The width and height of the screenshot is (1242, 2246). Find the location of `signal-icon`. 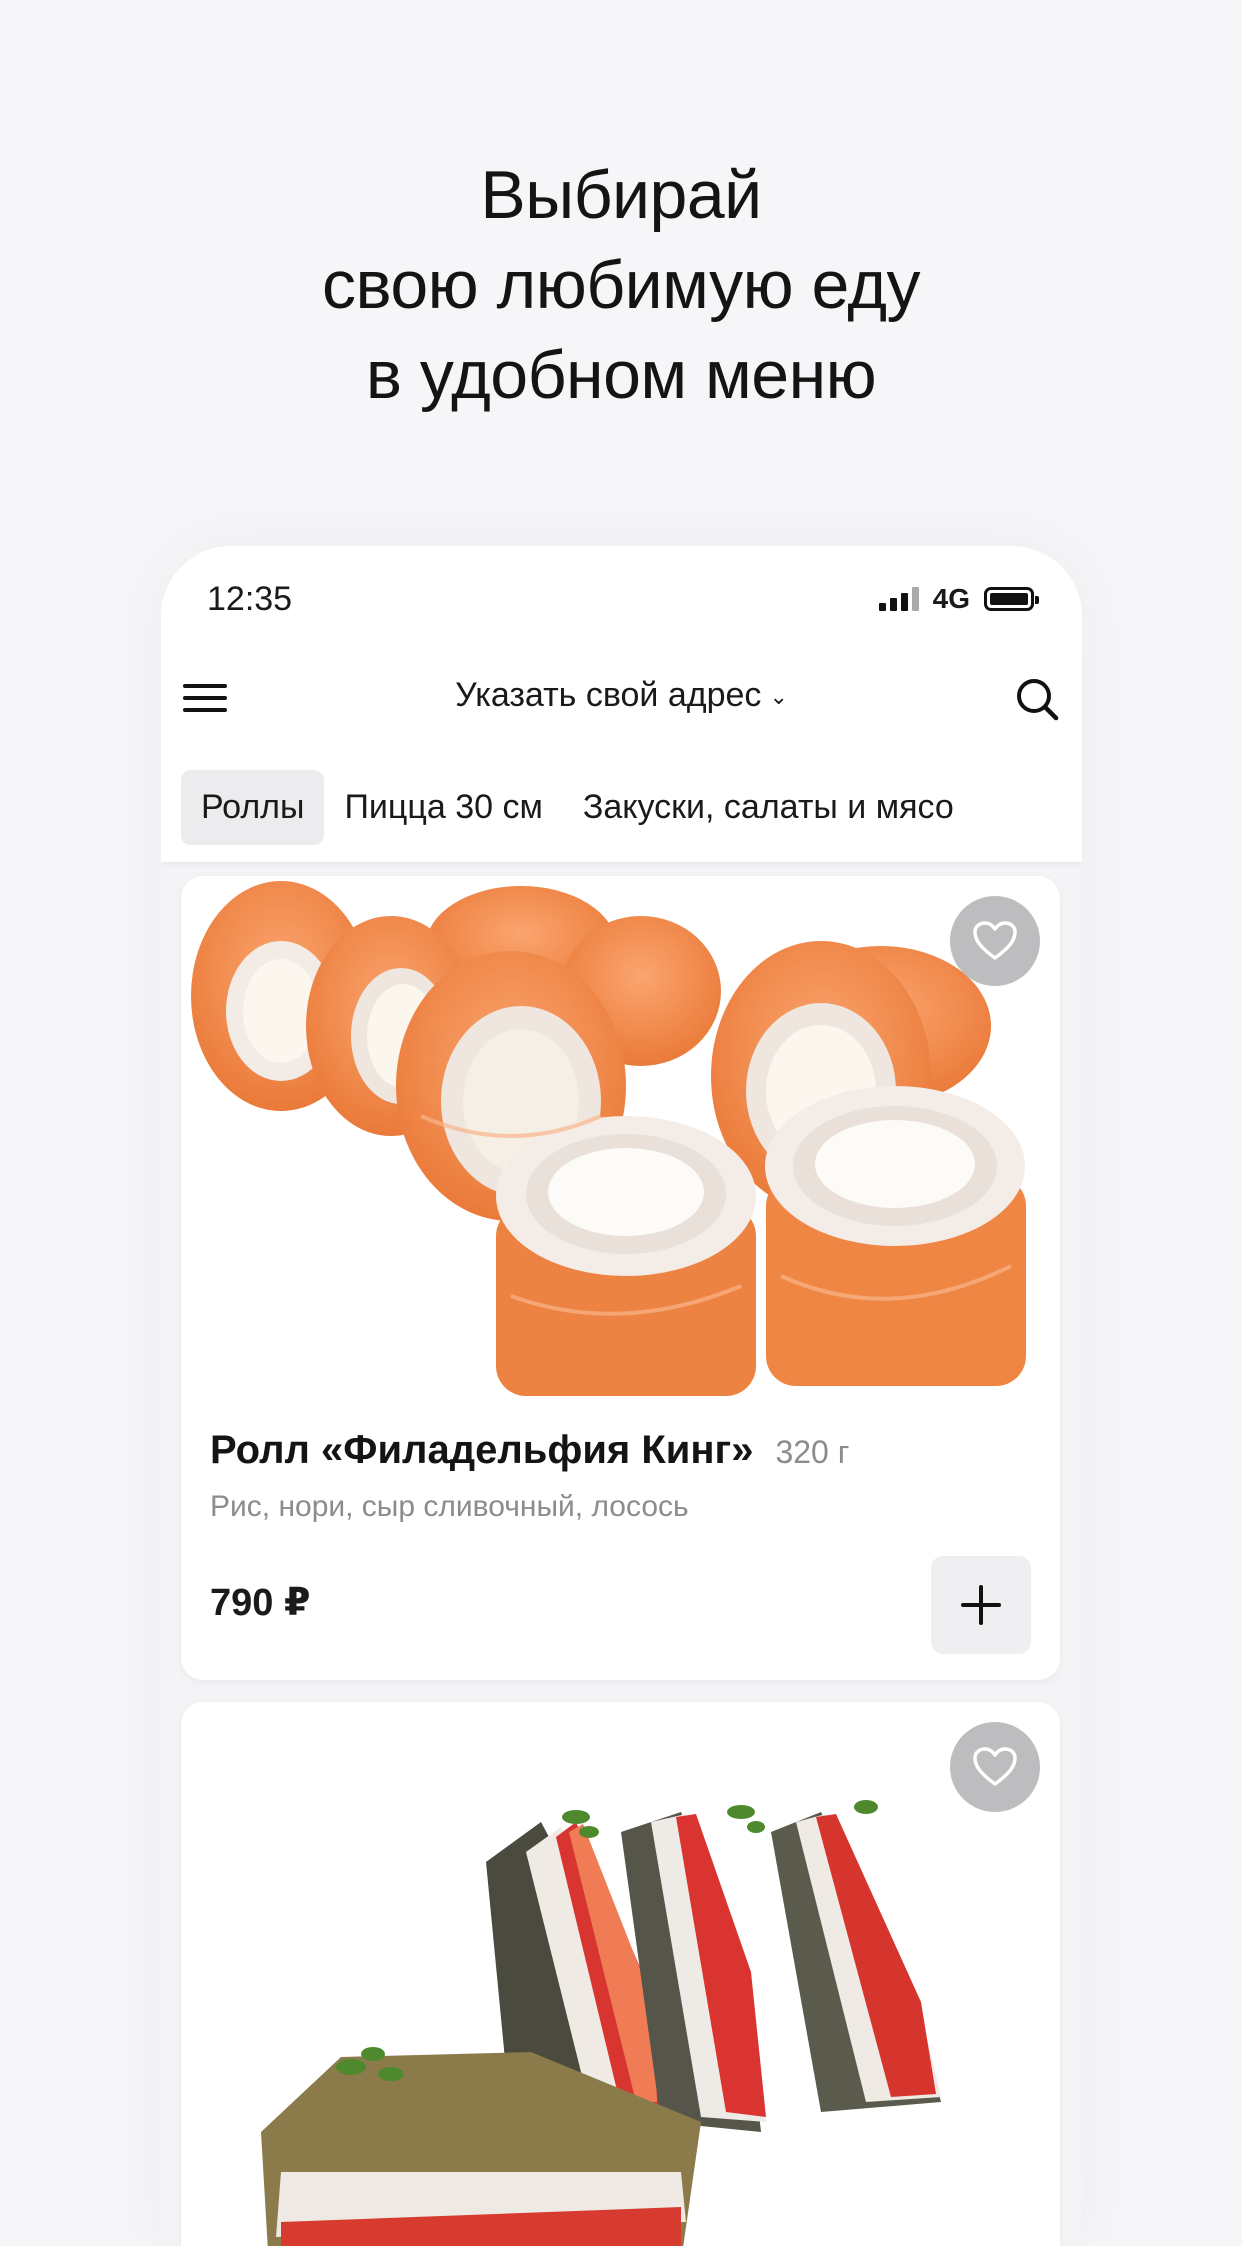

signal-icon is located at coordinates (898, 599).